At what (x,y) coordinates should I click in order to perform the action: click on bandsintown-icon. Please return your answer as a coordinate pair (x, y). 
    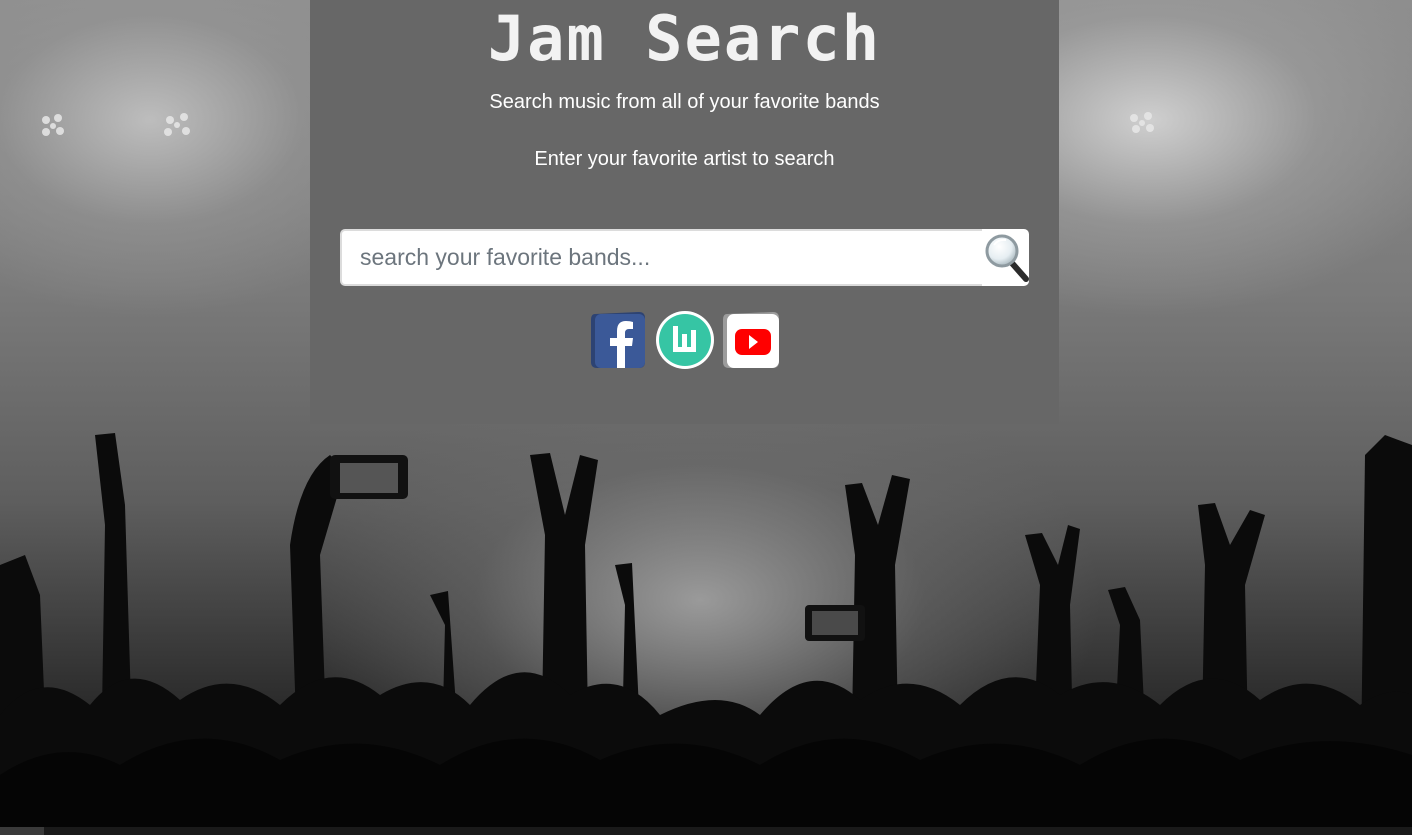
    Looking at the image, I should click on (684, 340).